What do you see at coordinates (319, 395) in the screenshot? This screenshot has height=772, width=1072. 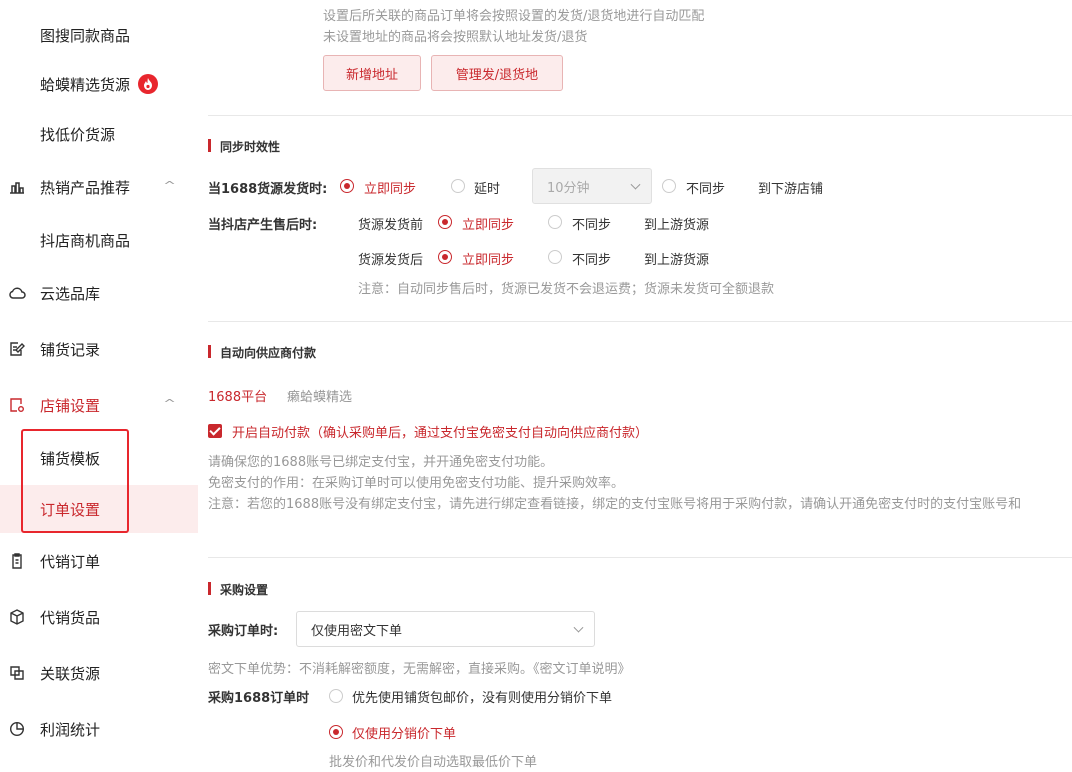 I see `tab-toad-selected: 癞蛤蟆精选` at bounding box center [319, 395].